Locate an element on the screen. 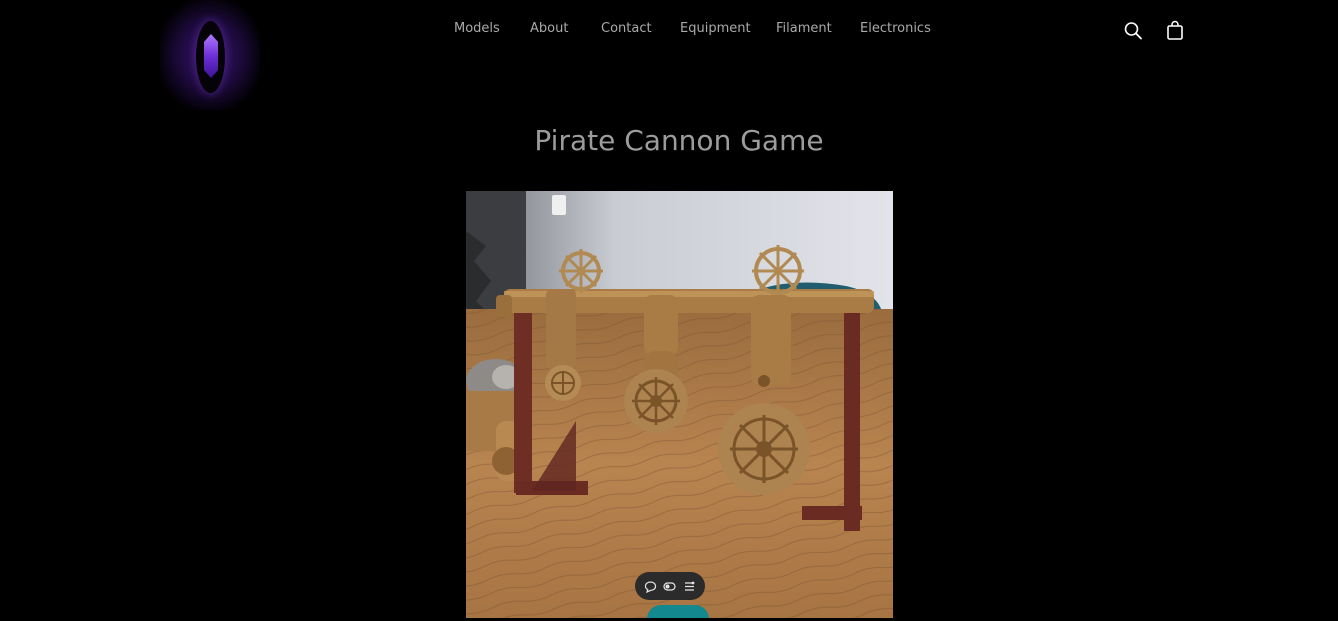 This screenshot has height=621, width=1338. nav-about: About is located at coordinates (549, 28).